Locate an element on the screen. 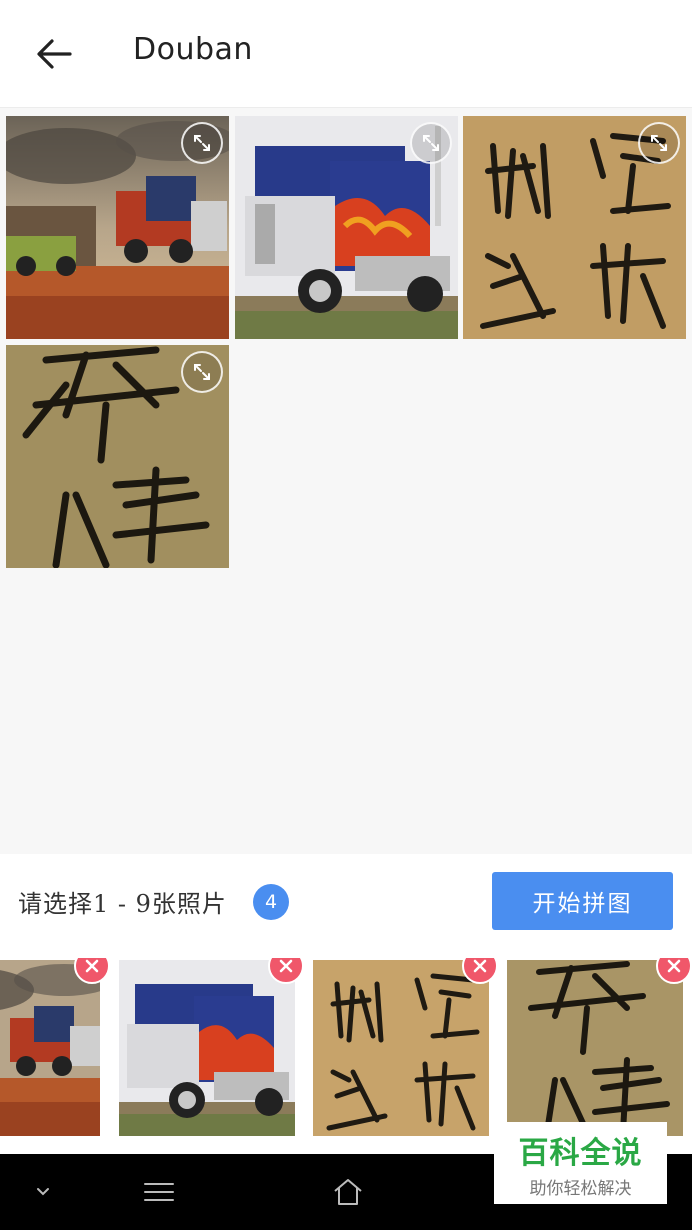 The image size is (692, 1230). menu-icon is located at coordinates (159, 1192).